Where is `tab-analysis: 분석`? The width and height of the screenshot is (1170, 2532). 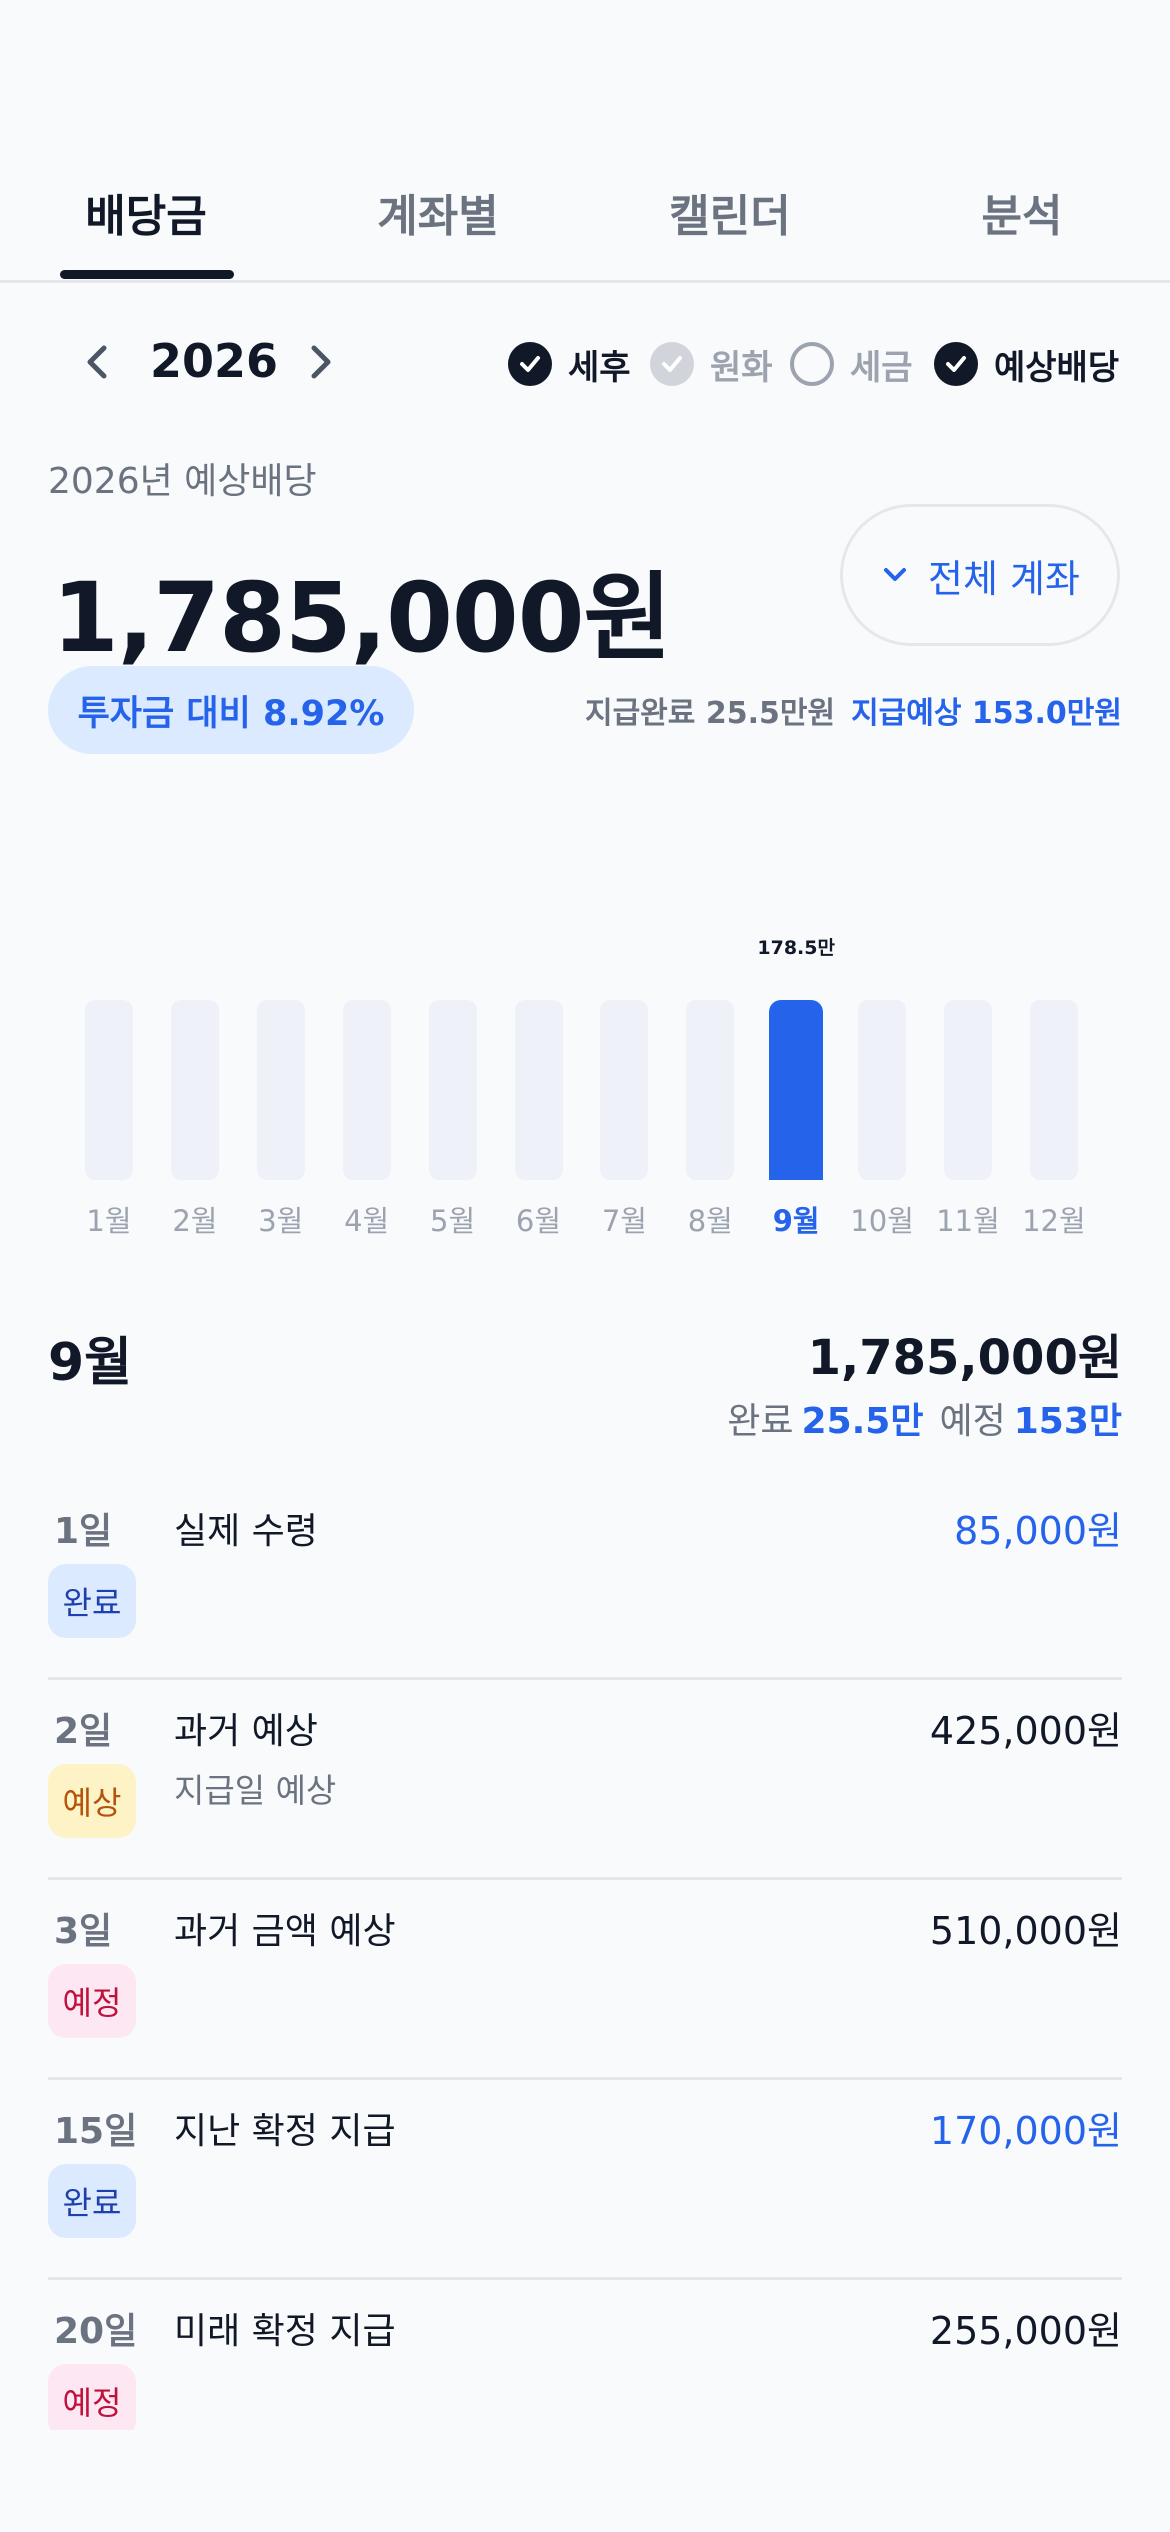 tab-analysis: 분석 is located at coordinates (1022, 220).